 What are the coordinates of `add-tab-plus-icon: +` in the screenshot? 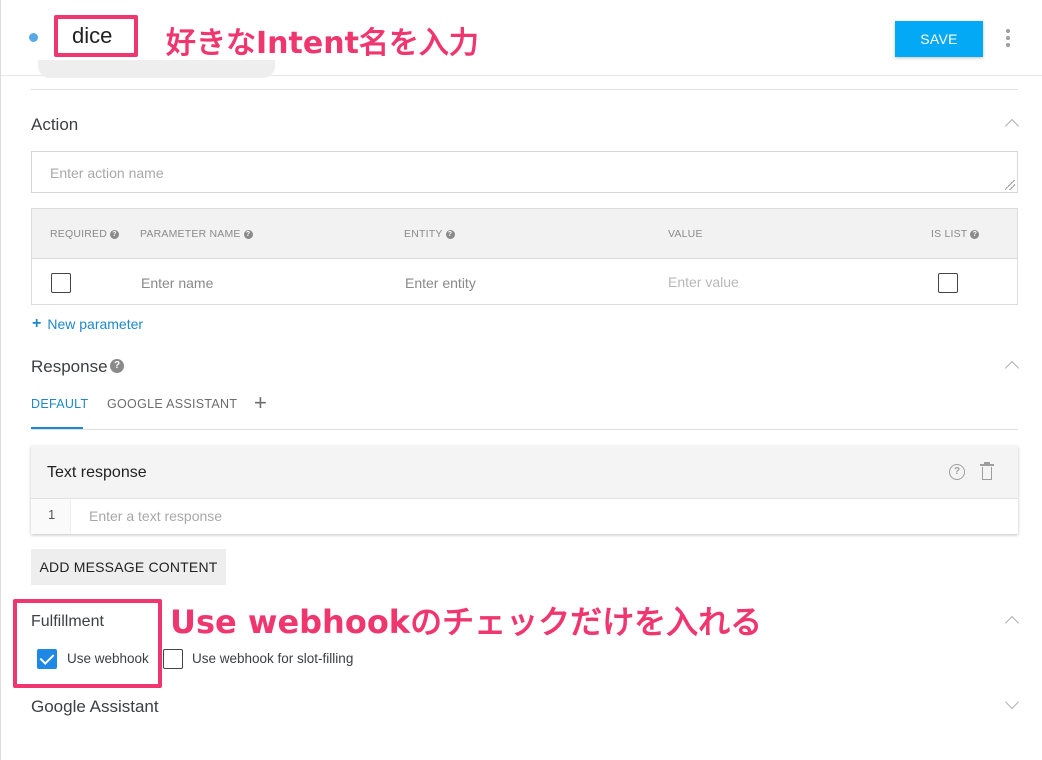 It's located at (260, 403).